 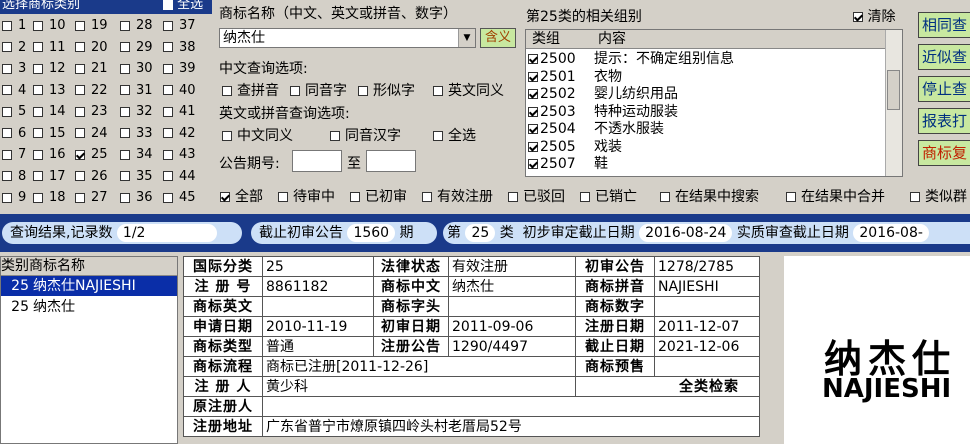 What do you see at coordinates (49, 91) in the screenshot?
I see `category-item-13: 13` at bounding box center [49, 91].